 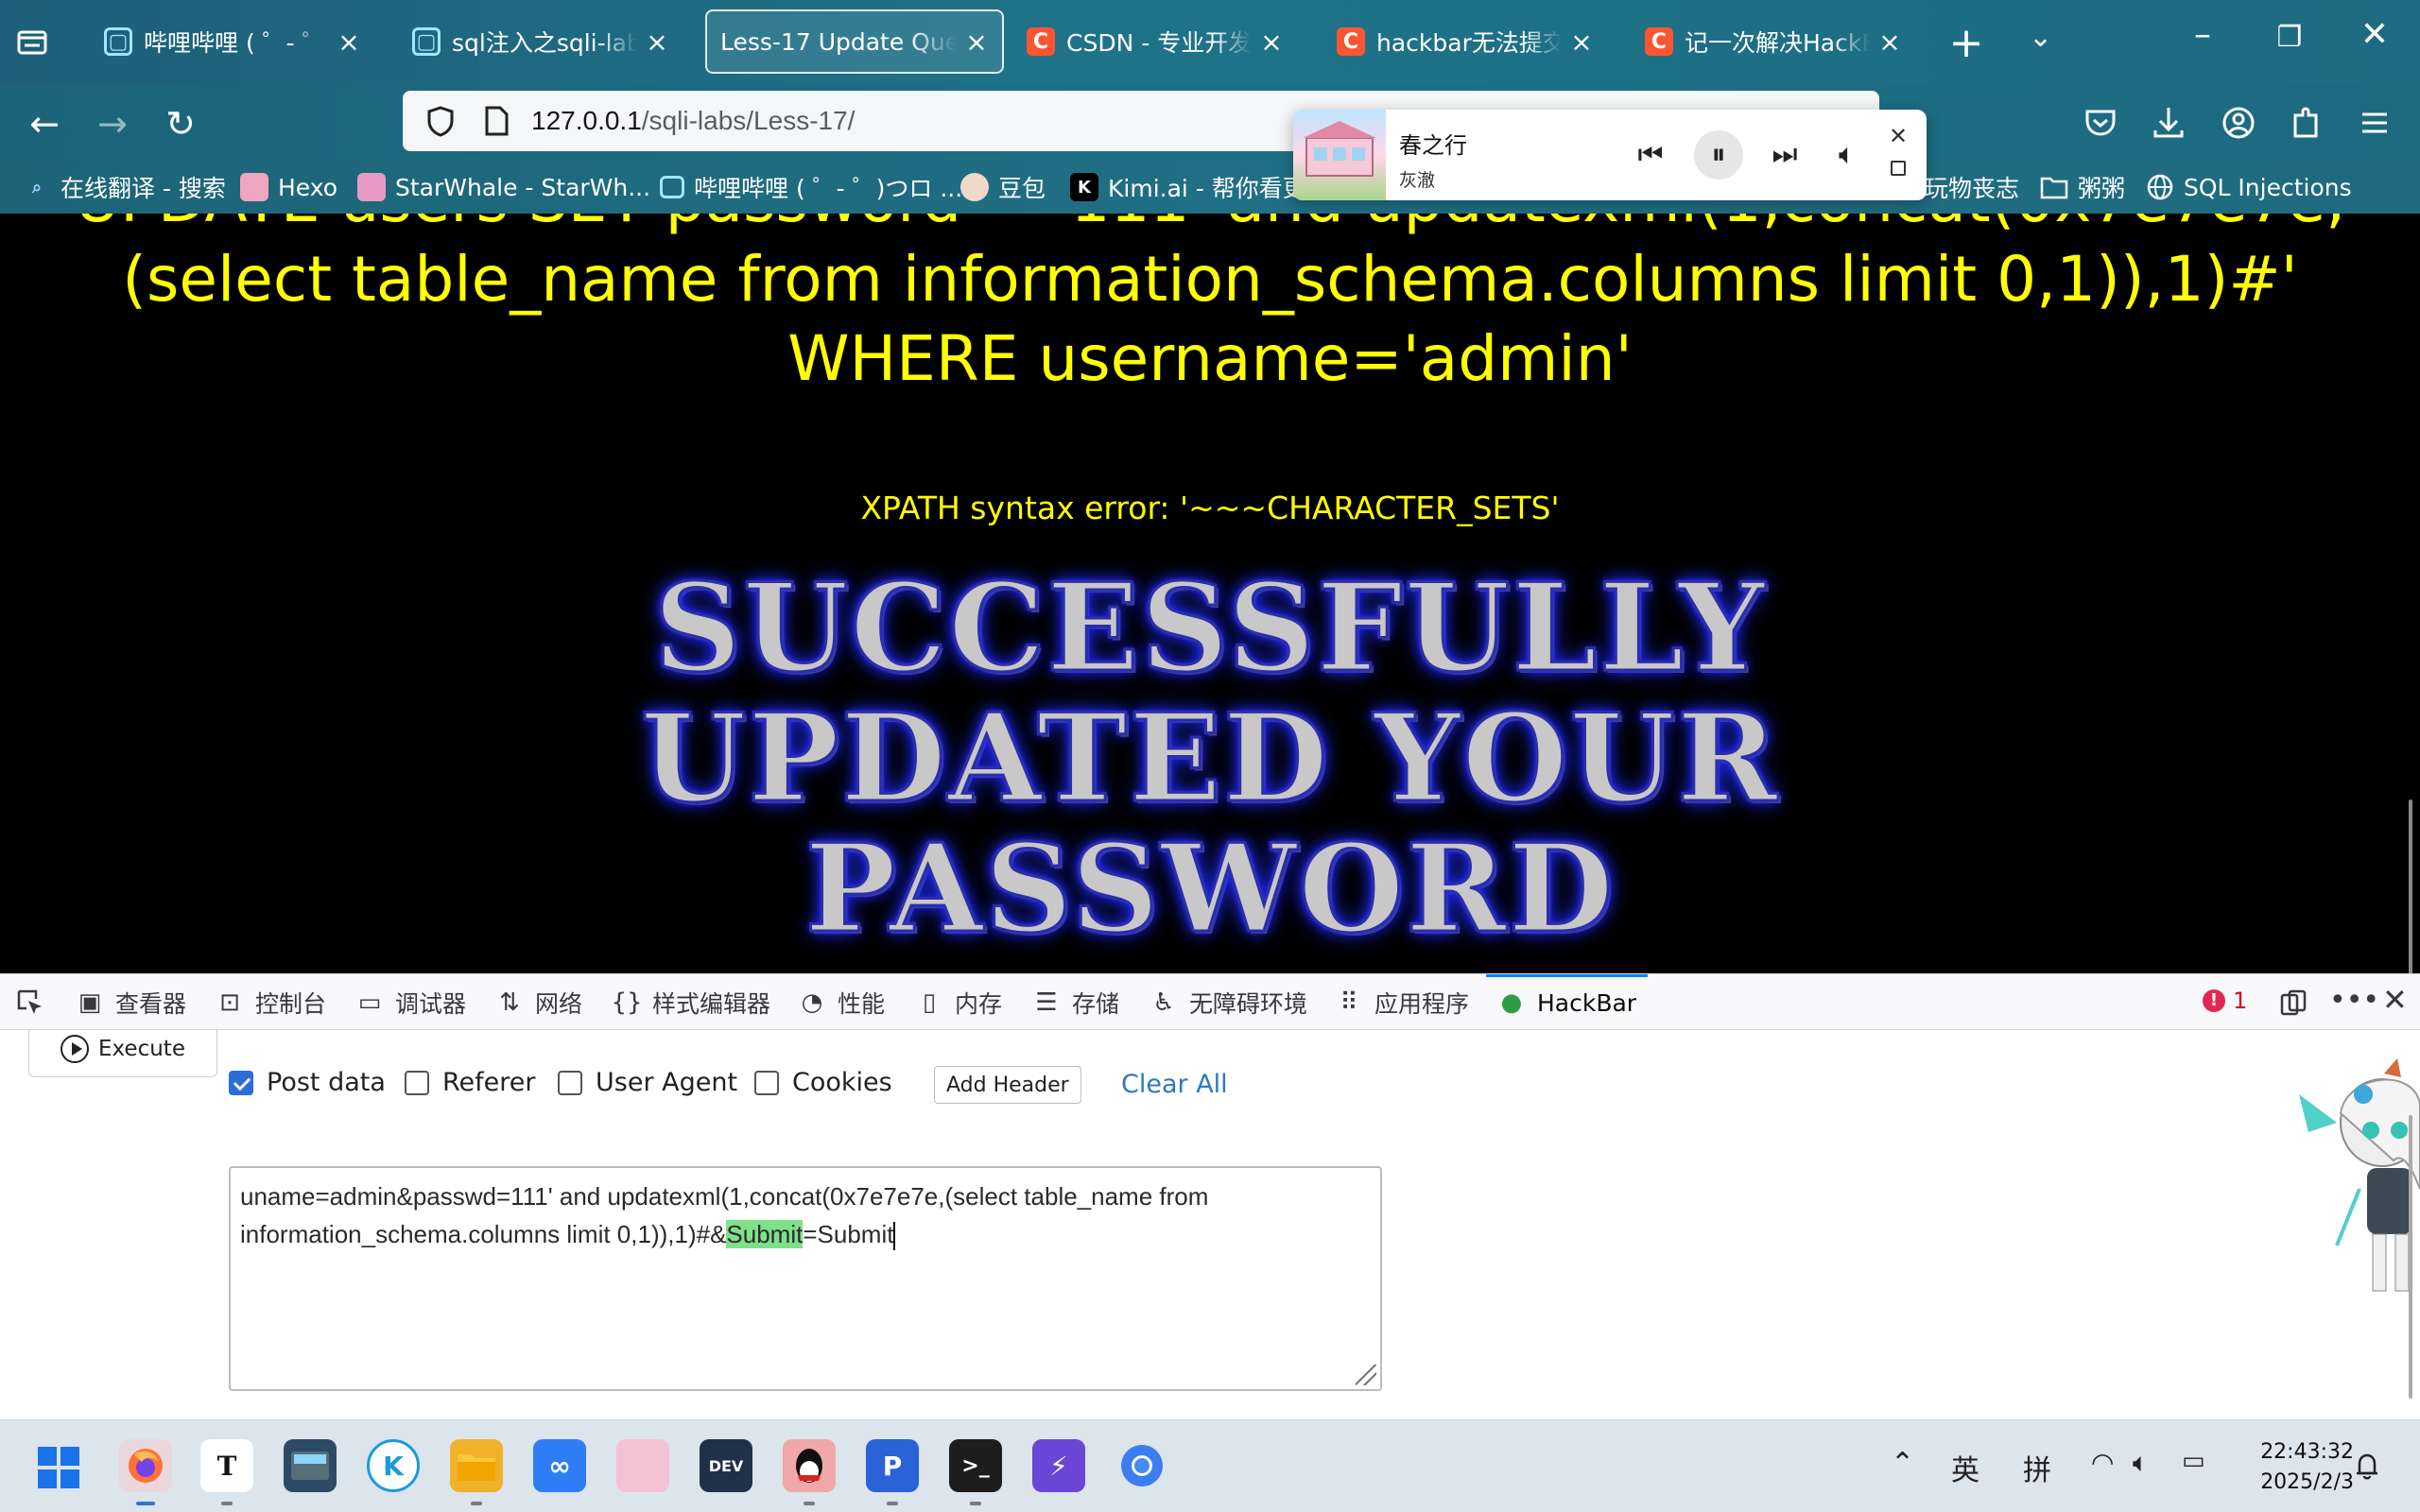 What do you see at coordinates (2103, 1462) in the screenshot?
I see `wifi-icon: ◠` at bounding box center [2103, 1462].